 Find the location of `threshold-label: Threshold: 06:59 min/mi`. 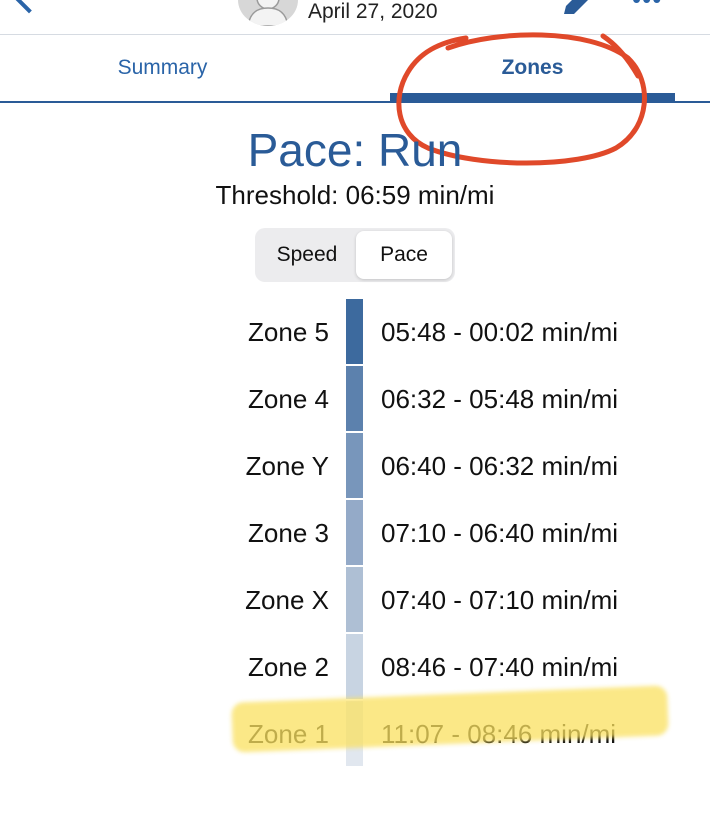

threshold-label: Threshold: 06:59 min/mi is located at coordinates (355, 195).